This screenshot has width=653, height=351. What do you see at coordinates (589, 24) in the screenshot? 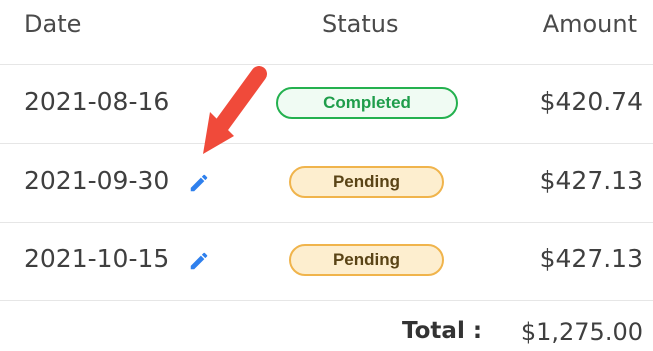
I see `amount-column-header: Amount` at bounding box center [589, 24].